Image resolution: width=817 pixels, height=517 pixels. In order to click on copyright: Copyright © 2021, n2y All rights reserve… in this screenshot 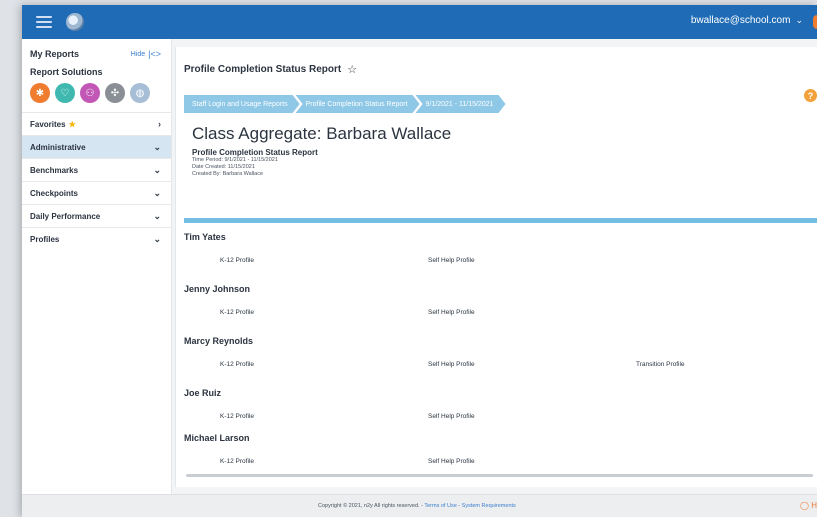, I will do `click(417, 506)`.